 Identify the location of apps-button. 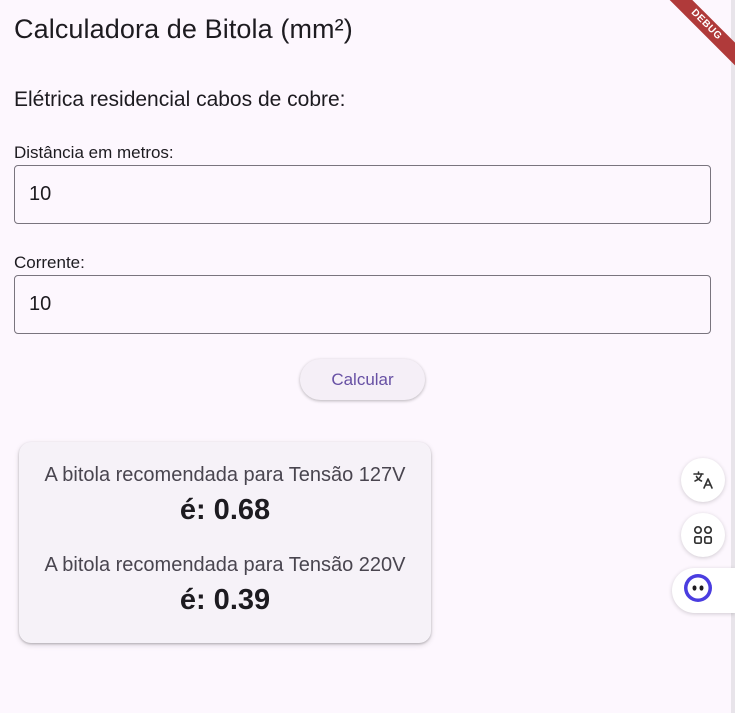
(703, 535).